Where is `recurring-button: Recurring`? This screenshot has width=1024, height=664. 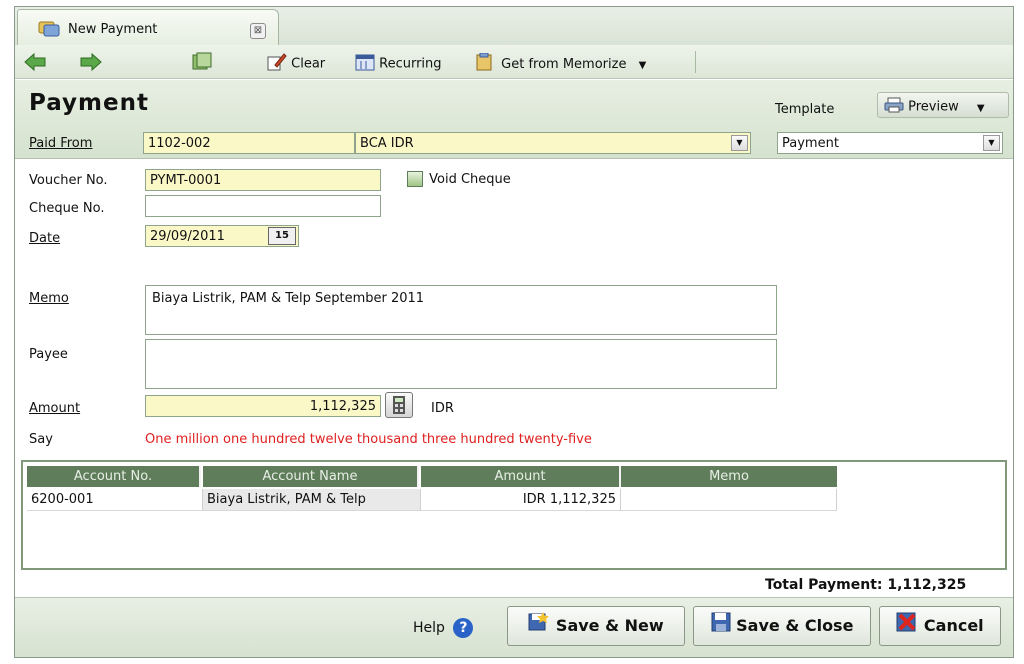 recurring-button: Recurring is located at coordinates (398, 64).